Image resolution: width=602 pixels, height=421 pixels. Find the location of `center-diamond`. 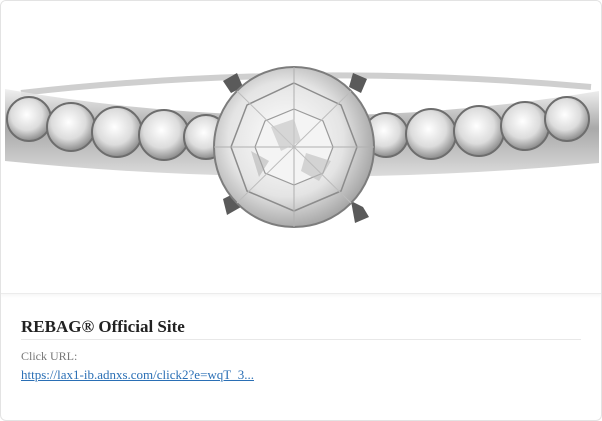

center-diamond is located at coordinates (294, 147).